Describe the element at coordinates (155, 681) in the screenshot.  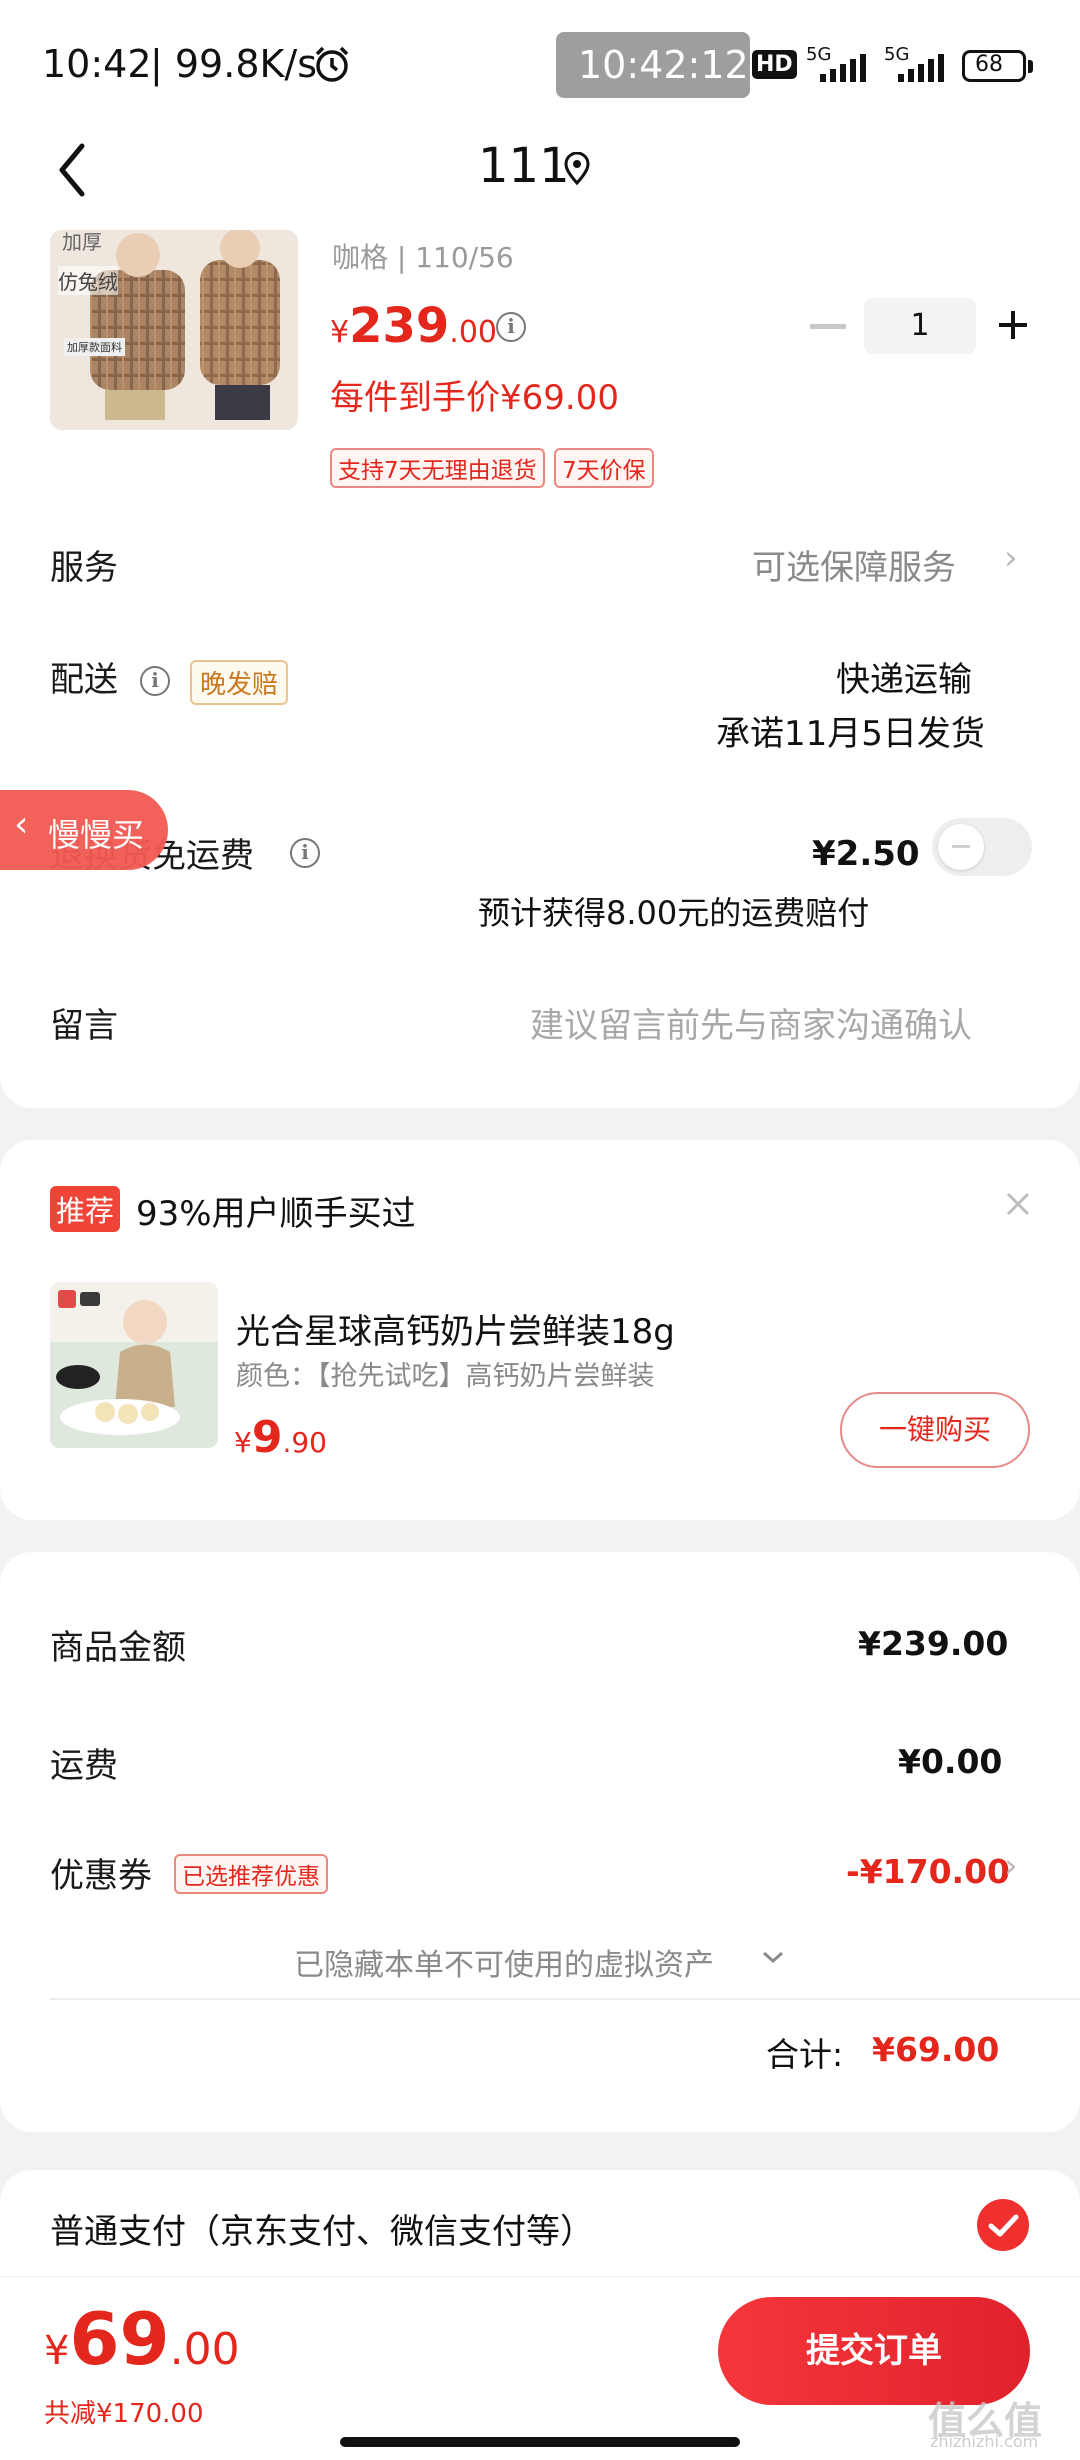
I see `delivery-info-icon: i` at that location.